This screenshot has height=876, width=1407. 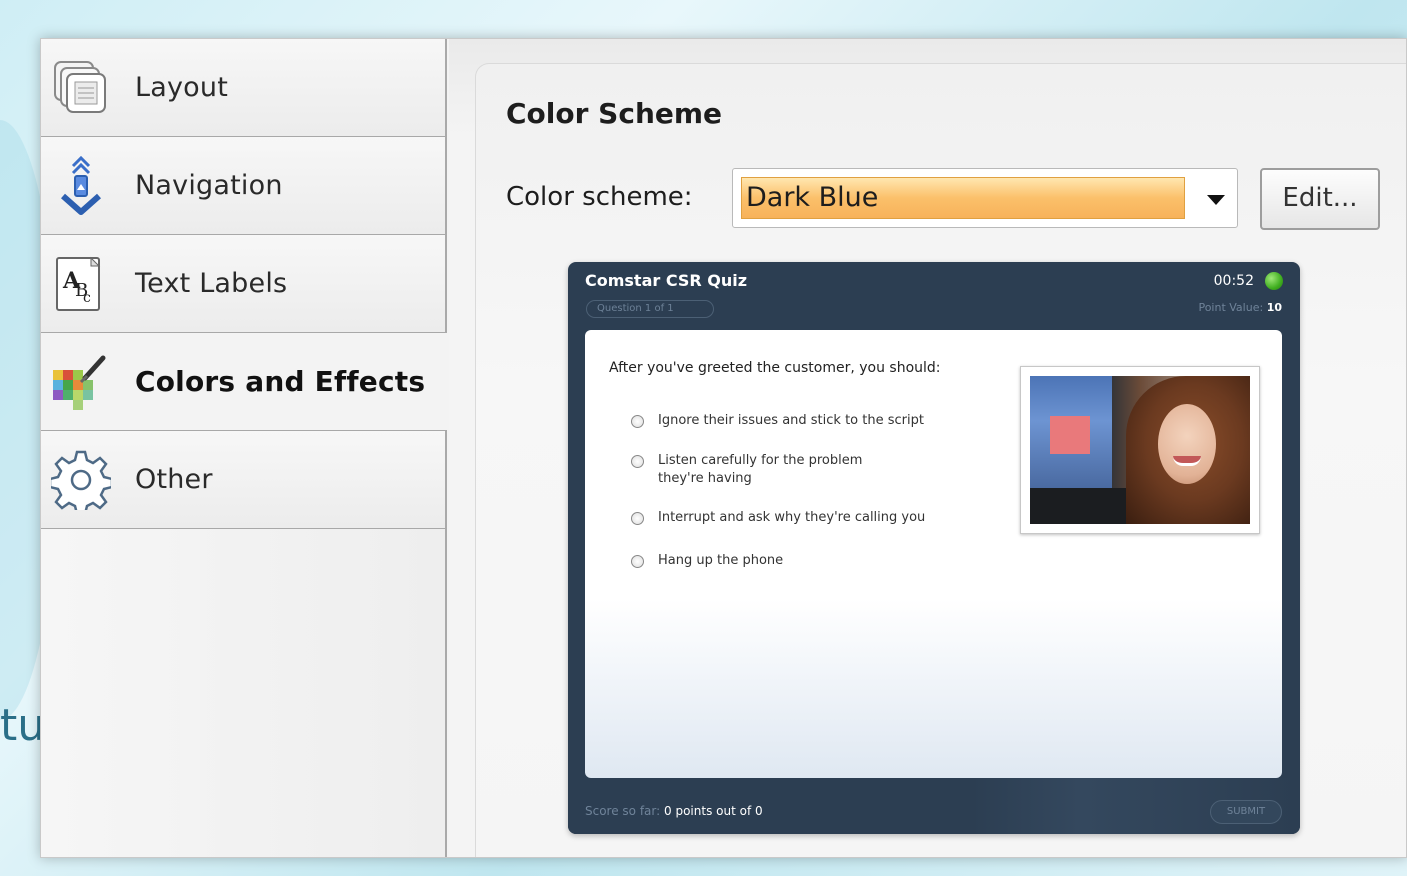 What do you see at coordinates (1274, 281) in the screenshot?
I see `status-light-icon` at bounding box center [1274, 281].